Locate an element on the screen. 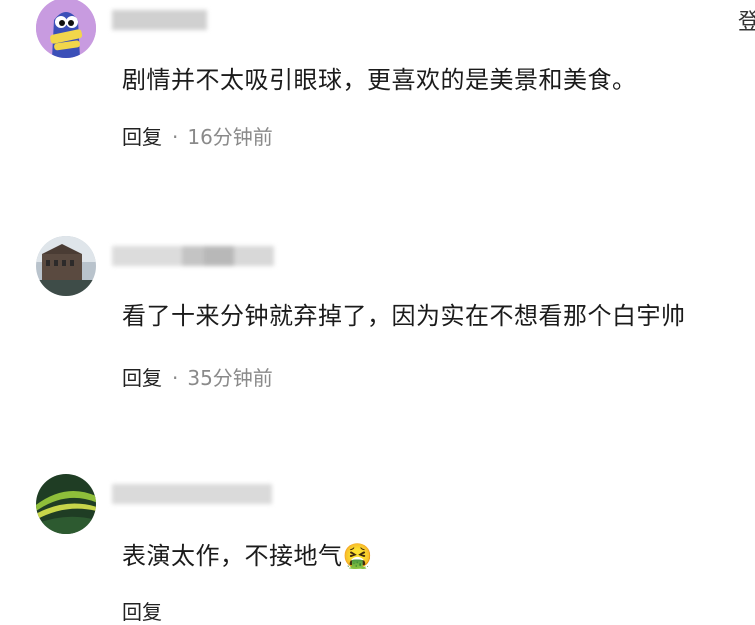 Image resolution: width=755 pixels, height=625 pixels. vomiting-face-emoji-icon: 🤮 is located at coordinates (357, 556).